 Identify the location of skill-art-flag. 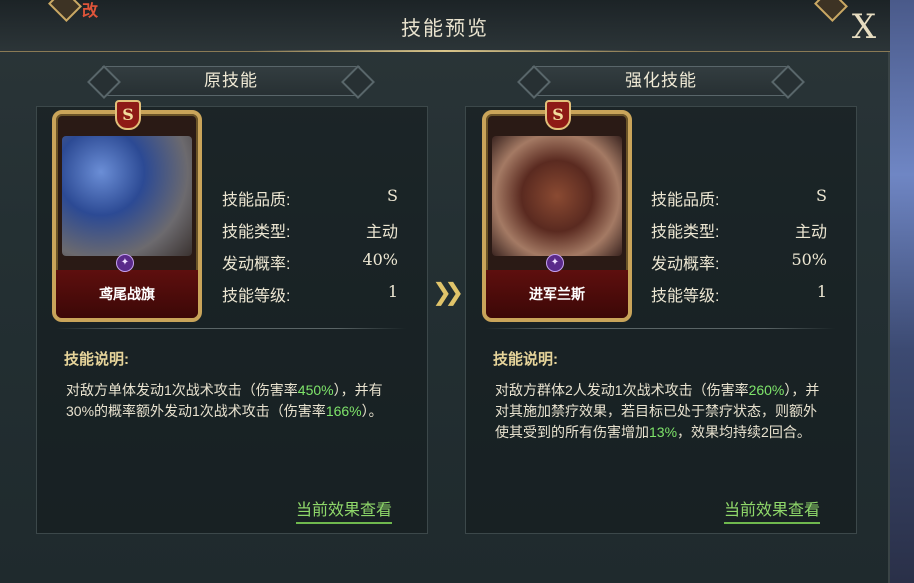
(127, 196).